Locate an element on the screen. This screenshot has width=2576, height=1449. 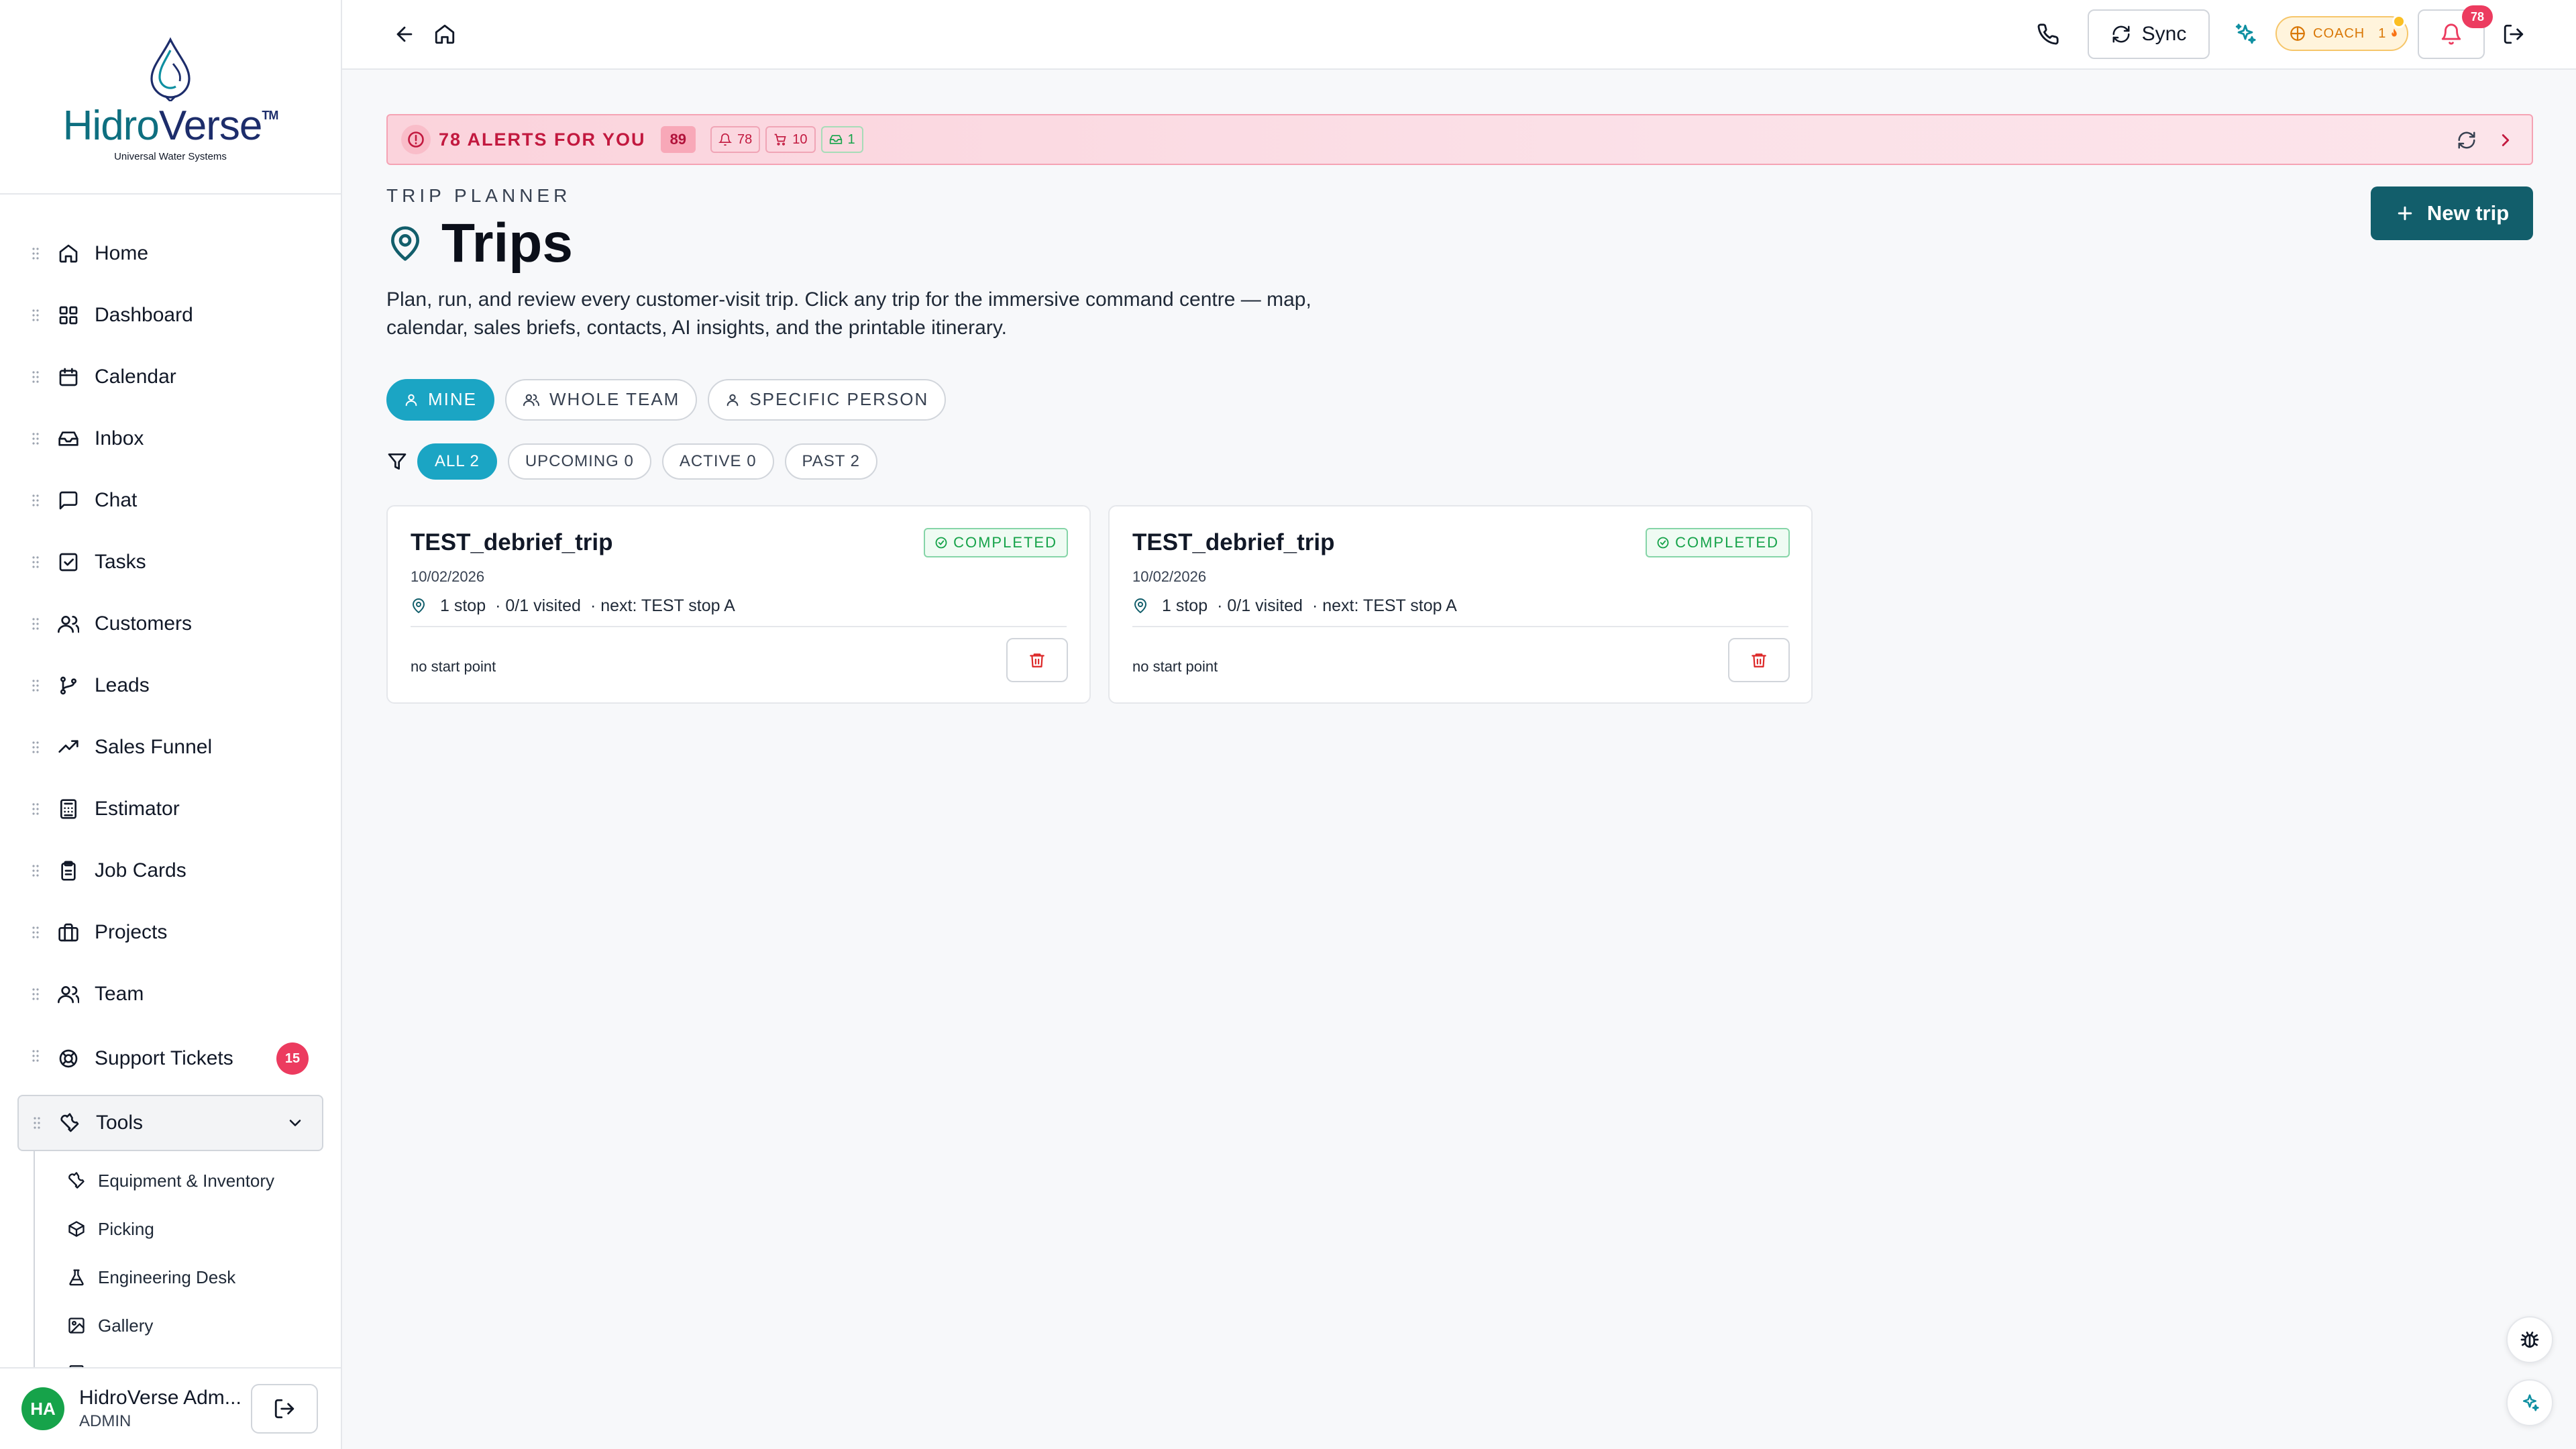
submenu-item-equipment-inventory: Equipment & Inventory is located at coordinates (188, 1181).